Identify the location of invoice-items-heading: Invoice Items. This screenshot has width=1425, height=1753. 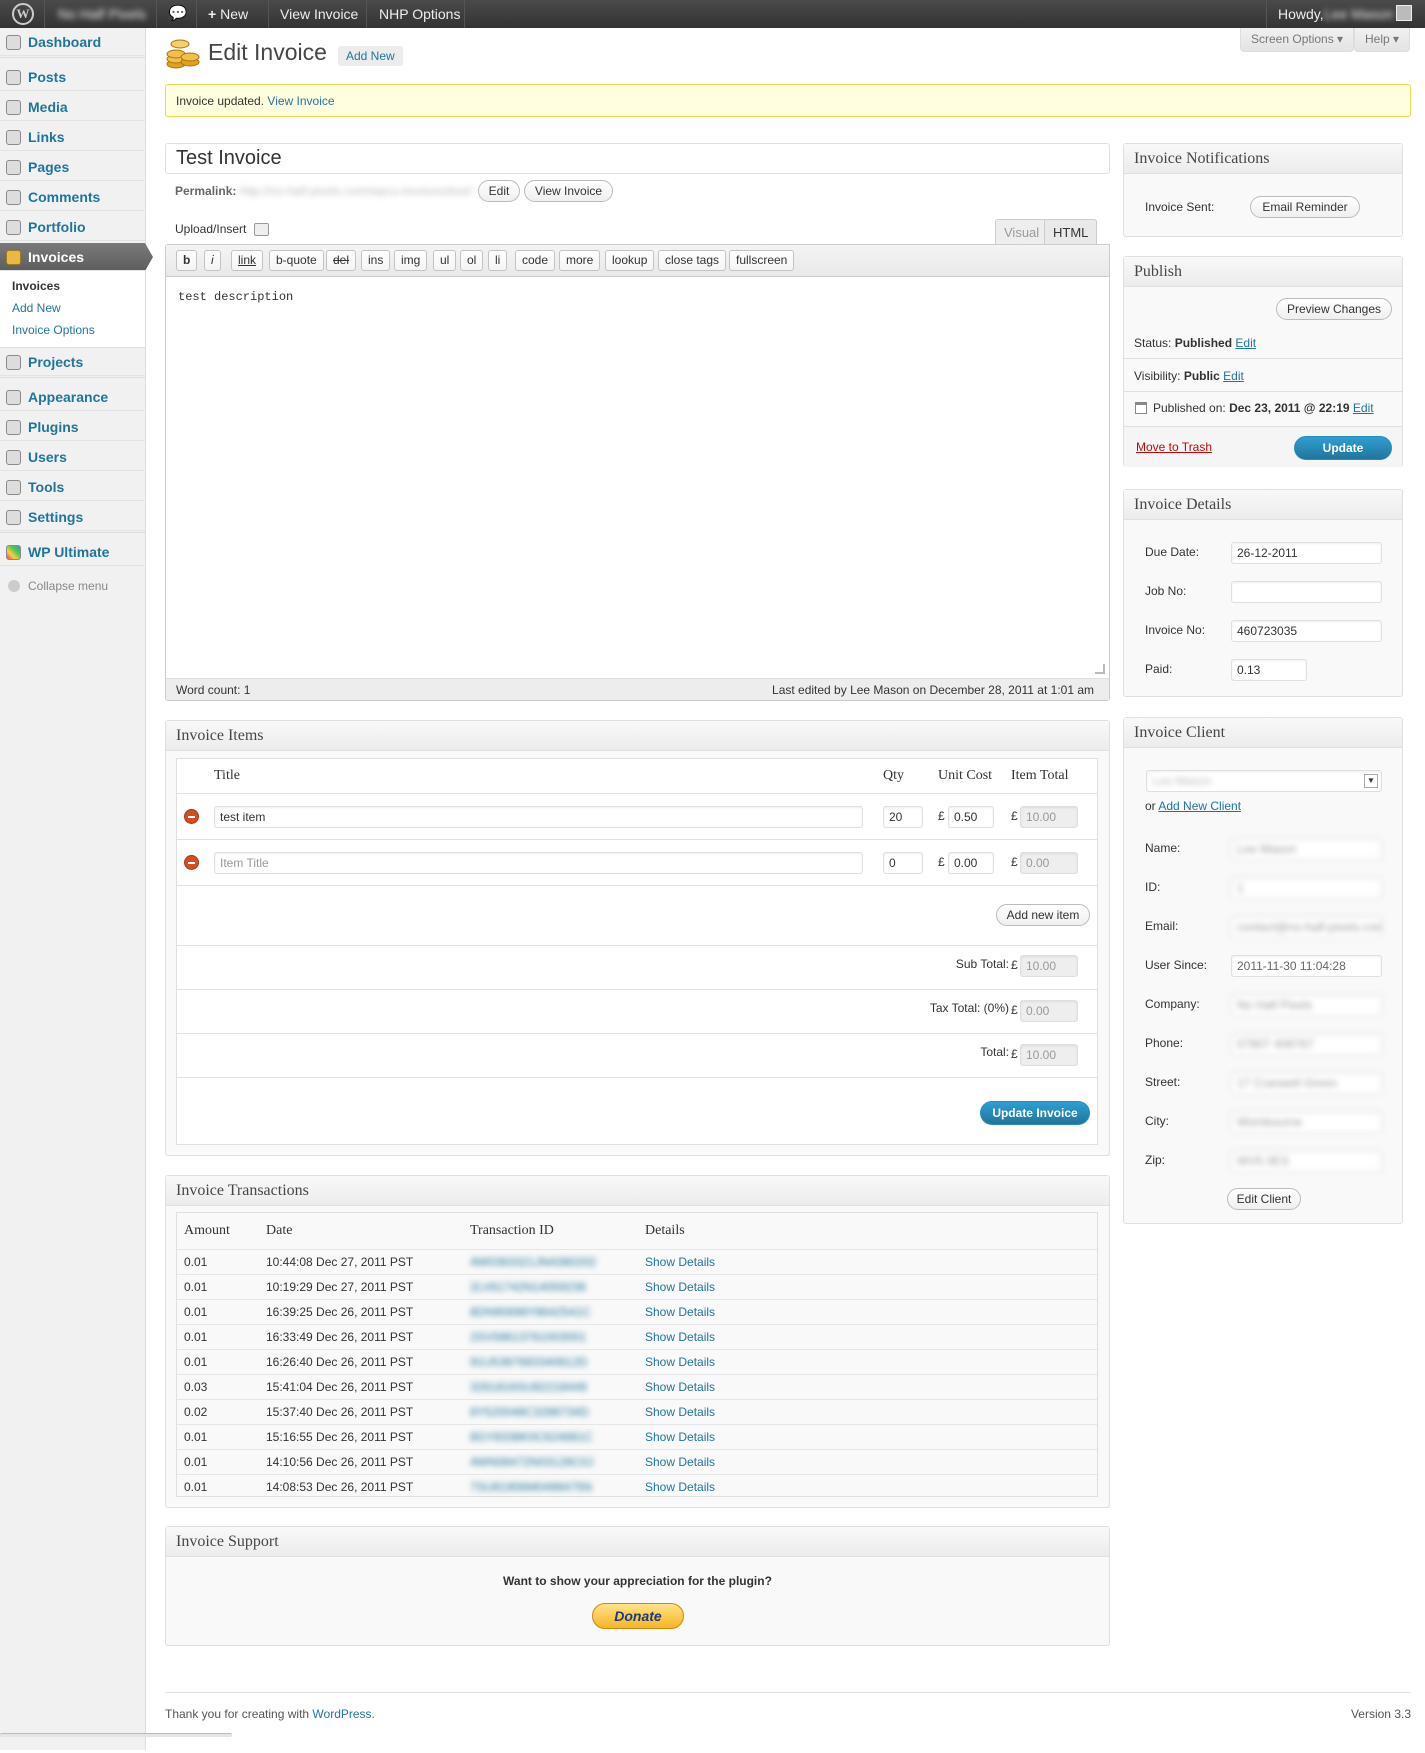
(637, 736).